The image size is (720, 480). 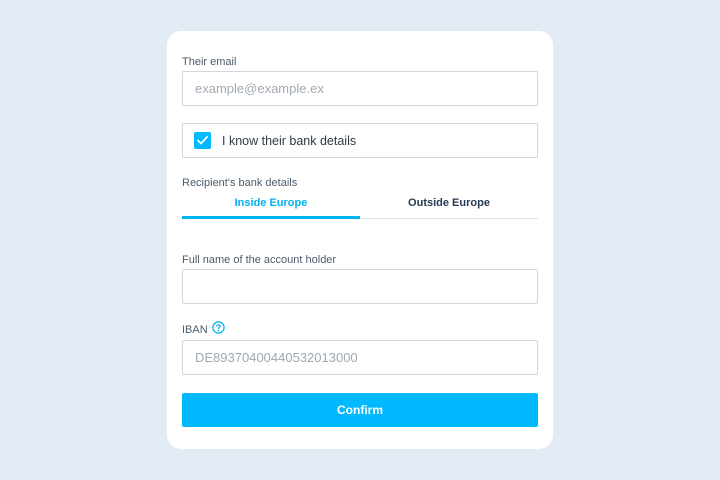 I want to click on full-name-field-box, so click(x=360, y=286).